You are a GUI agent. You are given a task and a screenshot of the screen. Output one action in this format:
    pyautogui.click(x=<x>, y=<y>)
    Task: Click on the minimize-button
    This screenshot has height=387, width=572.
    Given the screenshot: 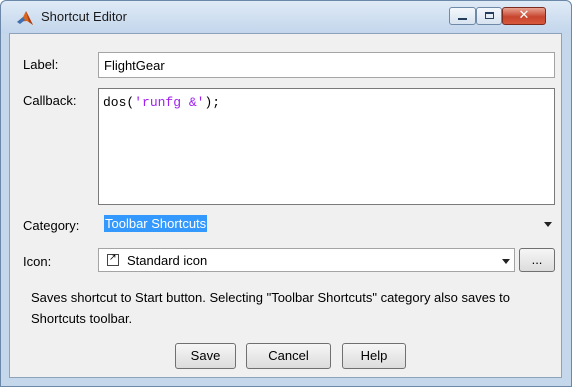 What is the action you would take?
    pyautogui.click(x=462, y=16)
    